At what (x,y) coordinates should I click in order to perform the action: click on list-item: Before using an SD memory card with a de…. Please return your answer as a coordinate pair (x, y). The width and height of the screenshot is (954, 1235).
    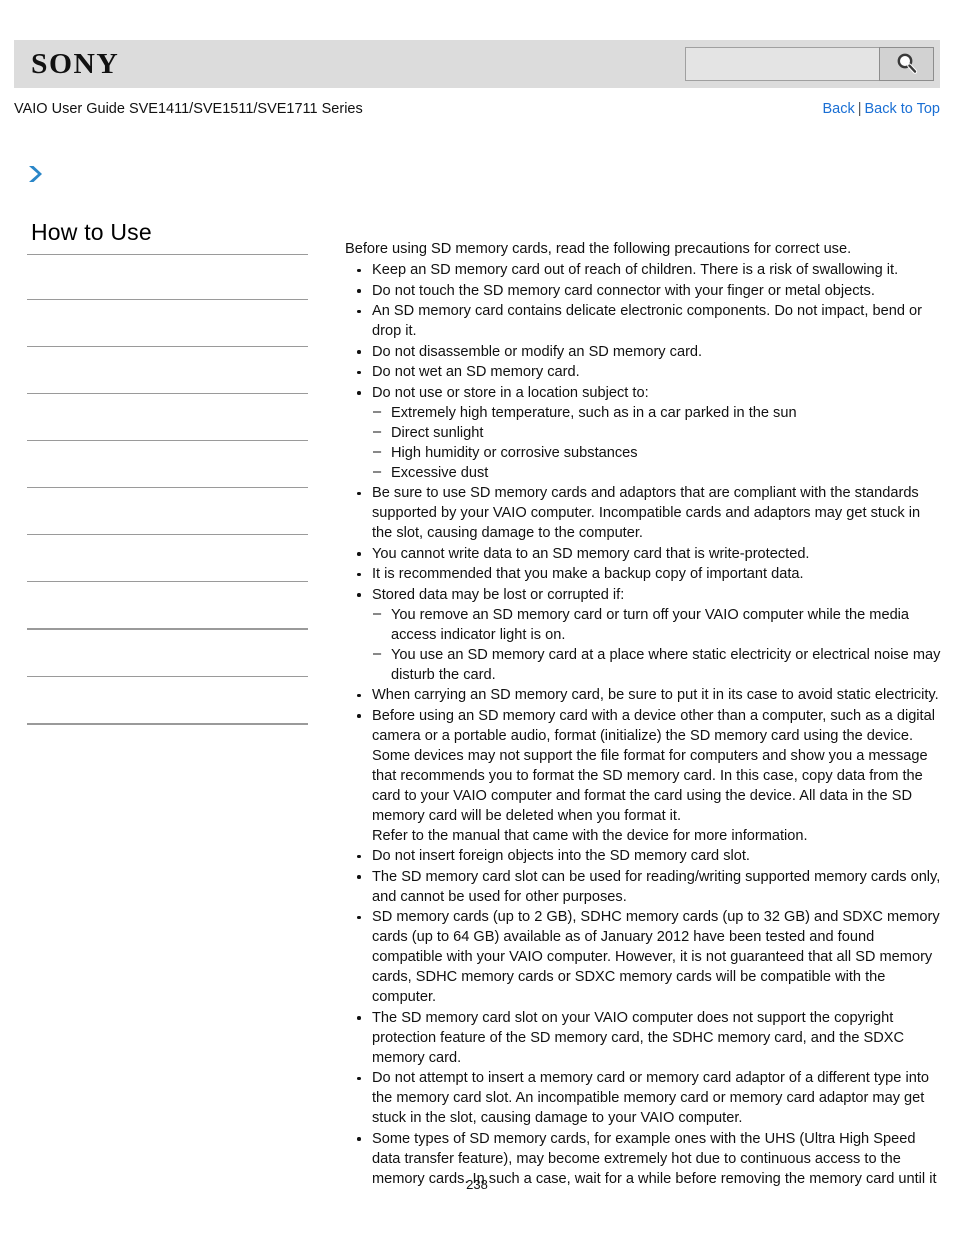
    Looking at the image, I should click on (643, 776).